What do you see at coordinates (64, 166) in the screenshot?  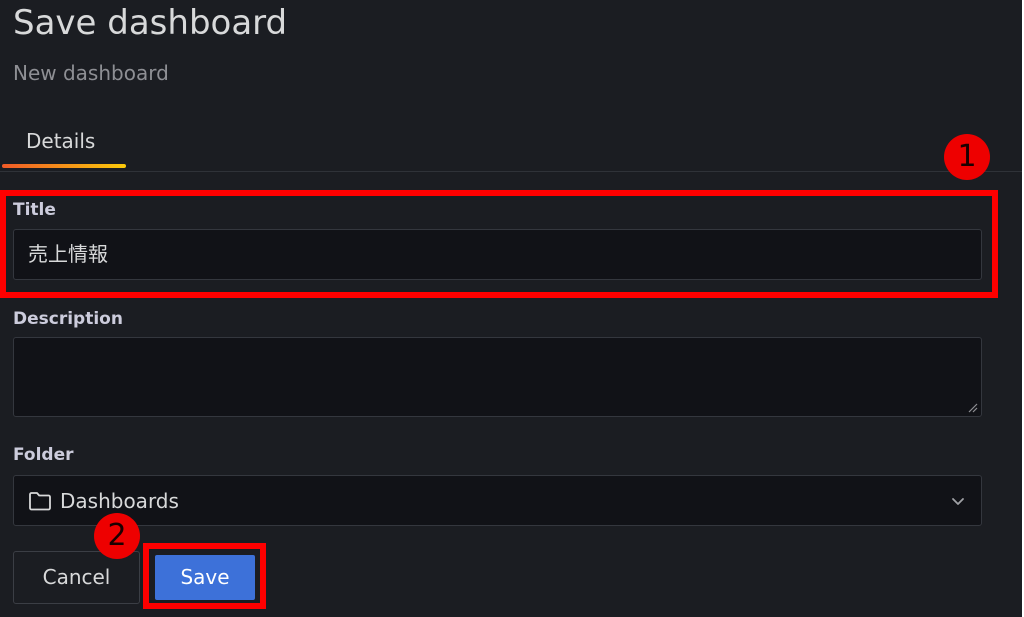 I see `active-tab-indicator` at bounding box center [64, 166].